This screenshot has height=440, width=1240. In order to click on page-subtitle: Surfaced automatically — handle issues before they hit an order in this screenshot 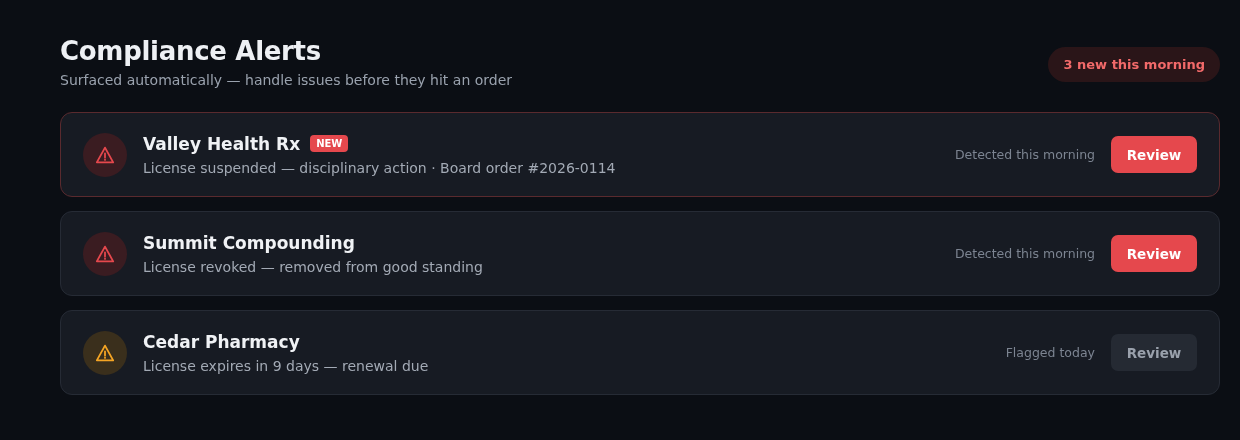, I will do `click(286, 80)`.